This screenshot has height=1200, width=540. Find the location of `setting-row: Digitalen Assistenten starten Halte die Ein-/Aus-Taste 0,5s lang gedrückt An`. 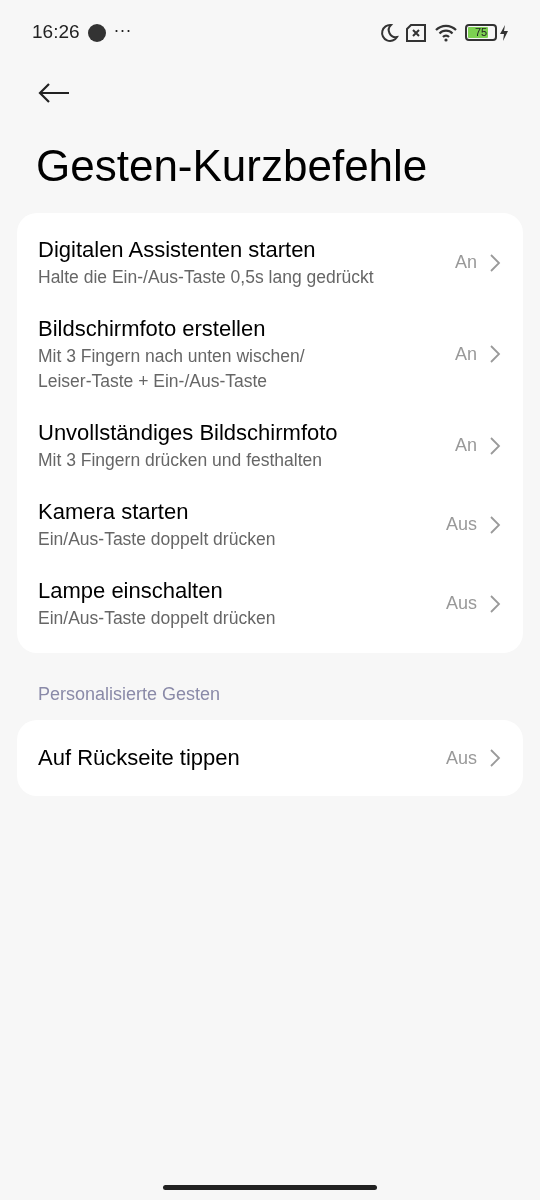

setting-row: Digitalen Assistenten starten Halte die Ein-/Aus-Taste 0,5s lang gedrückt An is located at coordinates (270, 262).